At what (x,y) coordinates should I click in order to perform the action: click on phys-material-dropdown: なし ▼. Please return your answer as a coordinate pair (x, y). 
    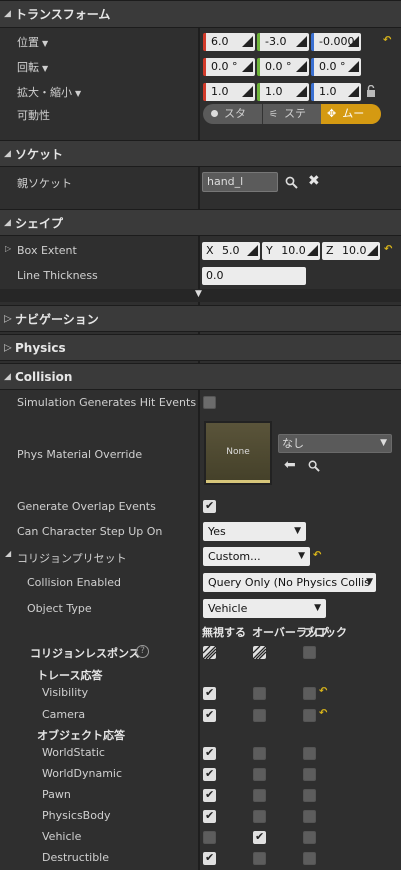
    Looking at the image, I should click on (335, 443).